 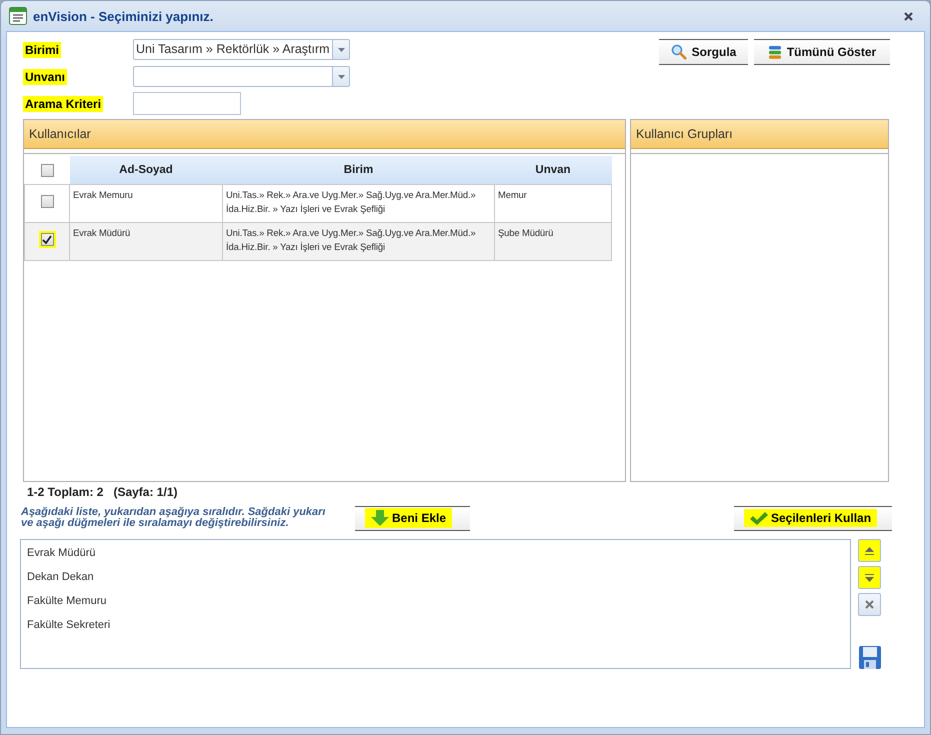 What do you see at coordinates (173, 518) in the screenshot?
I see `instruction-text: Aşağıdaki liste, yukarıdan aşağıya sıralıdır. Sağdaki yukarı ve aşağı düğmeleri ile sıralamayı değiştirebilirsiniz.` at bounding box center [173, 518].